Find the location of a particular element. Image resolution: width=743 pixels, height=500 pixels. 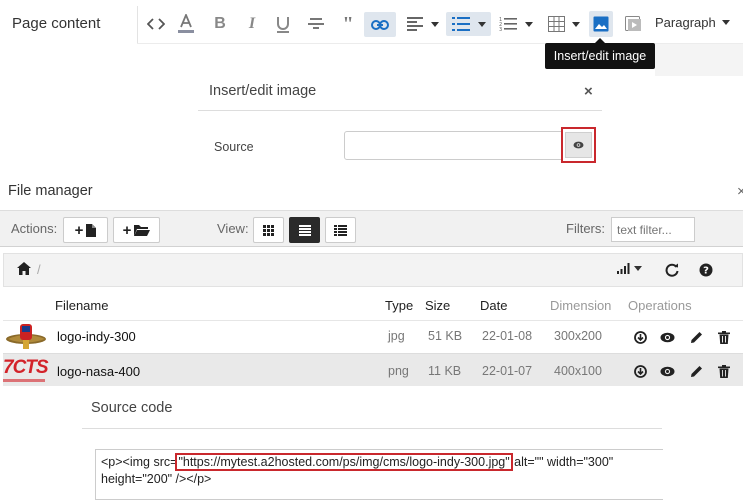

file-manager-title: File manager is located at coordinates (50, 191).